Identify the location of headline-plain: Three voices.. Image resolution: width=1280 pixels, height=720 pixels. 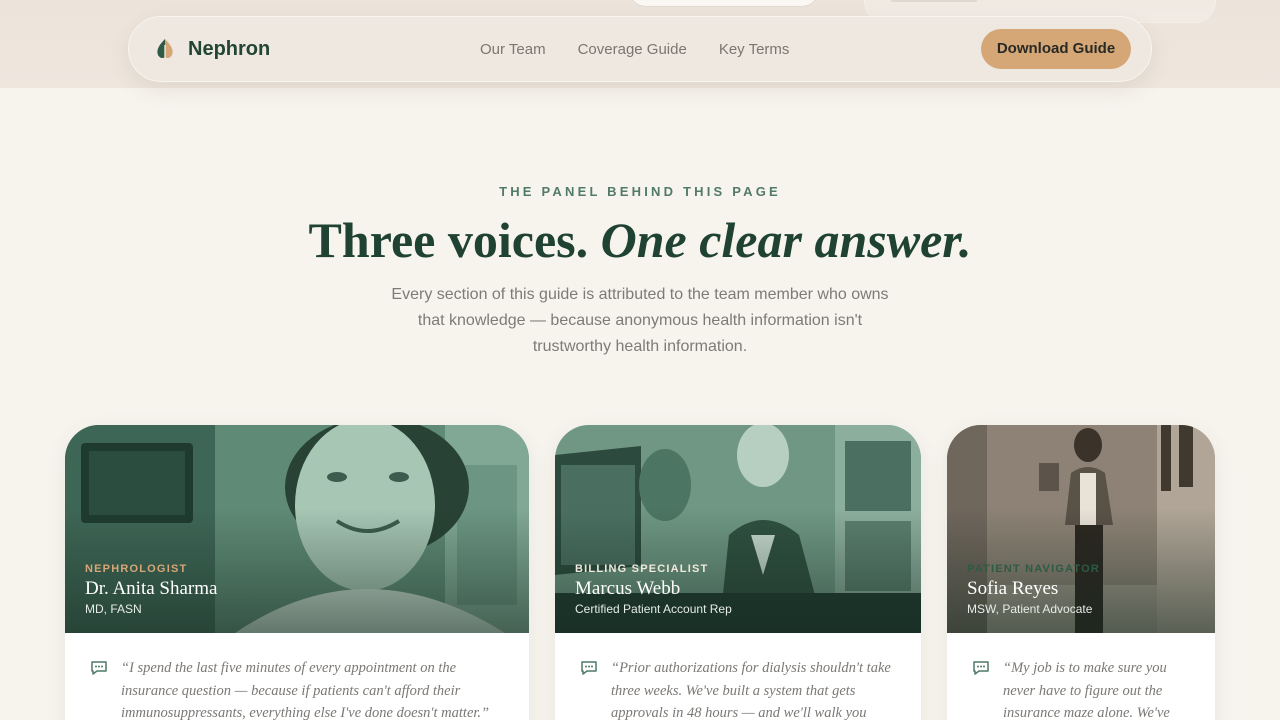
(448, 240).